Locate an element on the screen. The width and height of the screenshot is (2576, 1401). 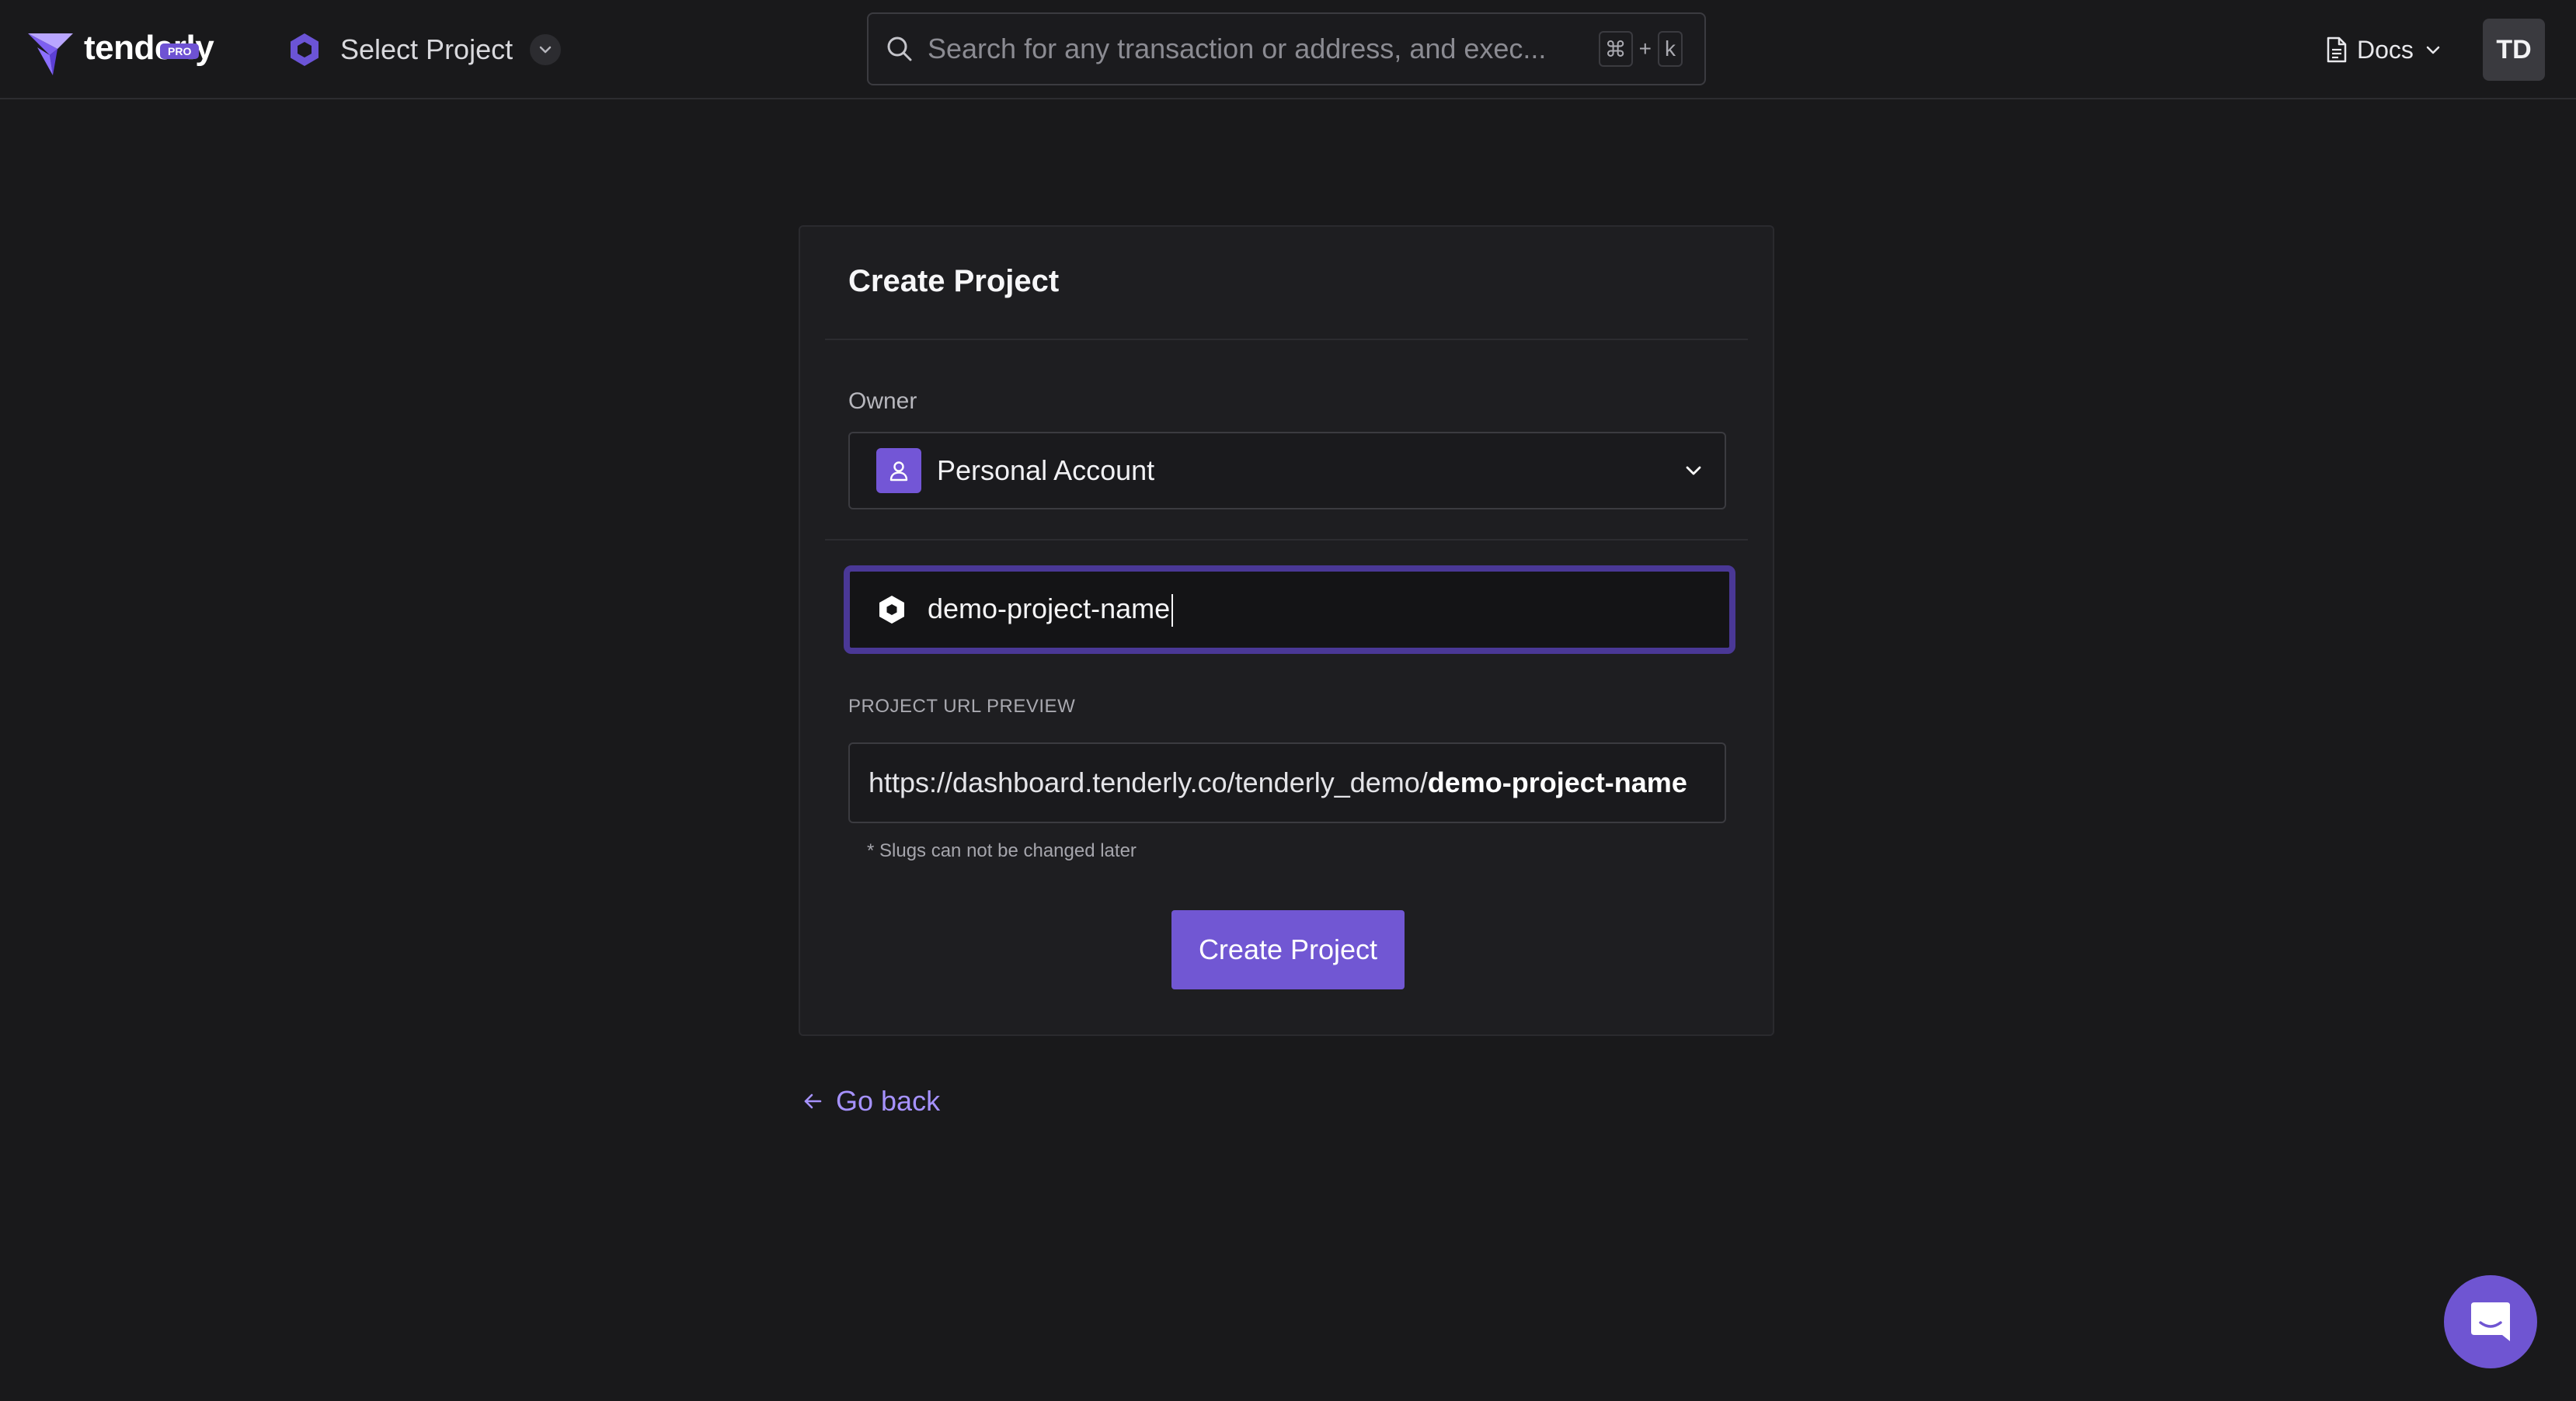
project-chevron is located at coordinates (546, 49).